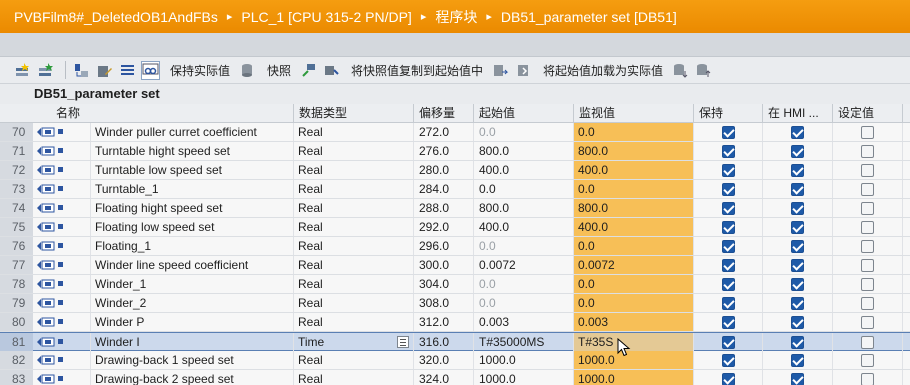  What do you see at coordinates (150, 70) in the screenshot?
I see `monitor-glasses-icon` at bounding box center [150, 70].